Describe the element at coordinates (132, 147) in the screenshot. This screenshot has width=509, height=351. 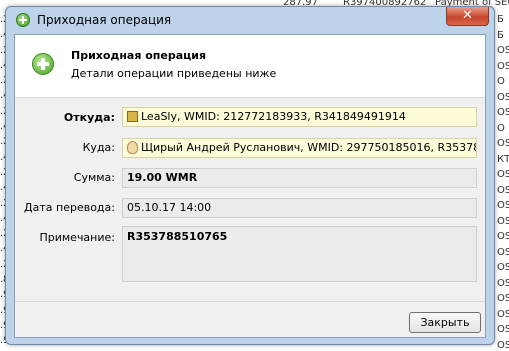
I see `person-icon` at that location.